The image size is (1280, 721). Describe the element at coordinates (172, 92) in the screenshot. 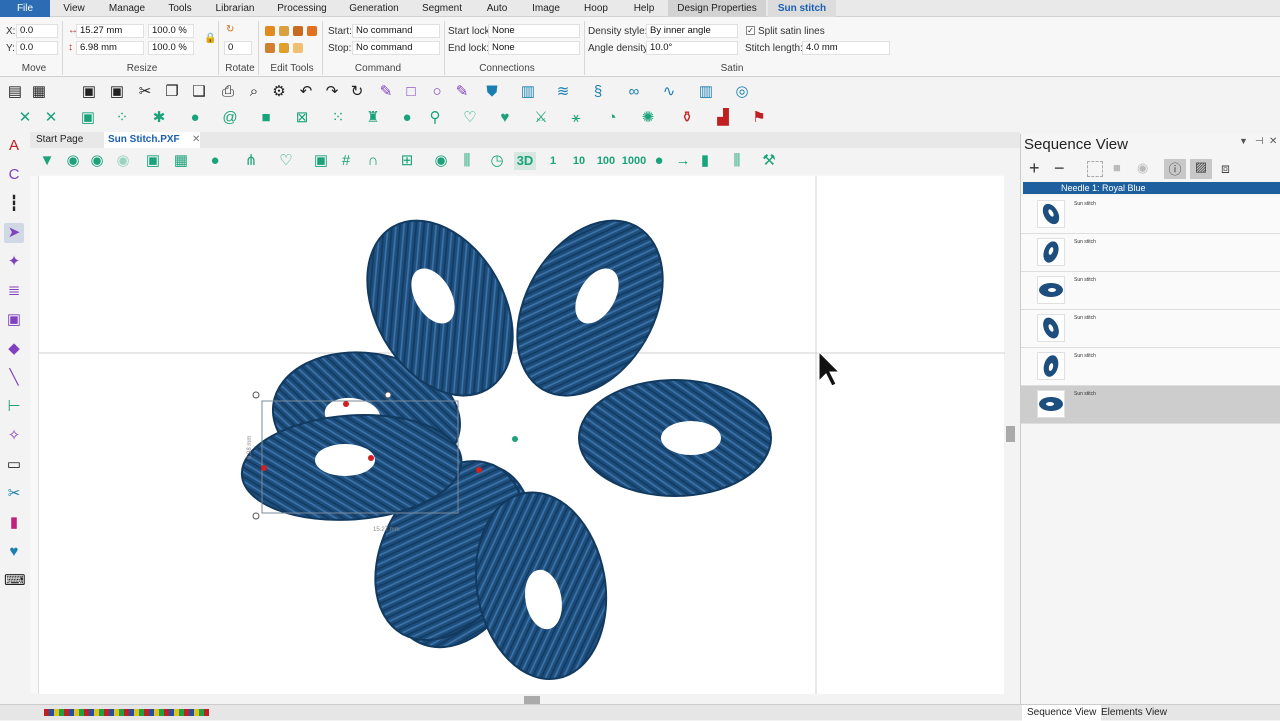

I see `copy-icon: ❐` at that location.